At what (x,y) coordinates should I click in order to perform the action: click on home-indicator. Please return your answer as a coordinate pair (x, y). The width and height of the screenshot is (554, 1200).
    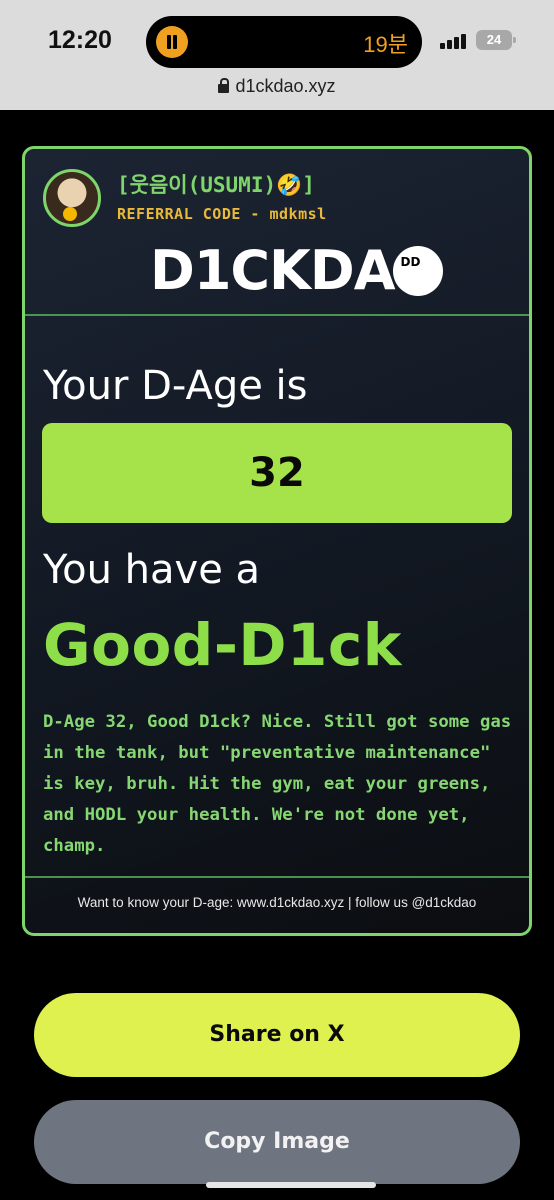
    Looking at the image, I should click on (291, 1185).